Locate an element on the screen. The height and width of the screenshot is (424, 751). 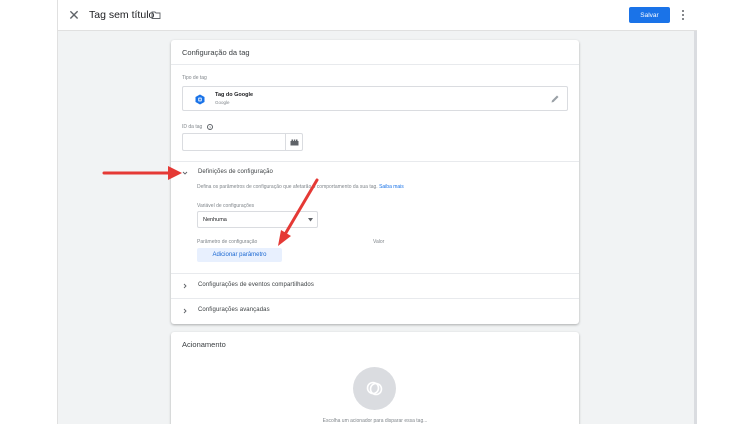
trigger-icon is located at coordinates (374, 388).